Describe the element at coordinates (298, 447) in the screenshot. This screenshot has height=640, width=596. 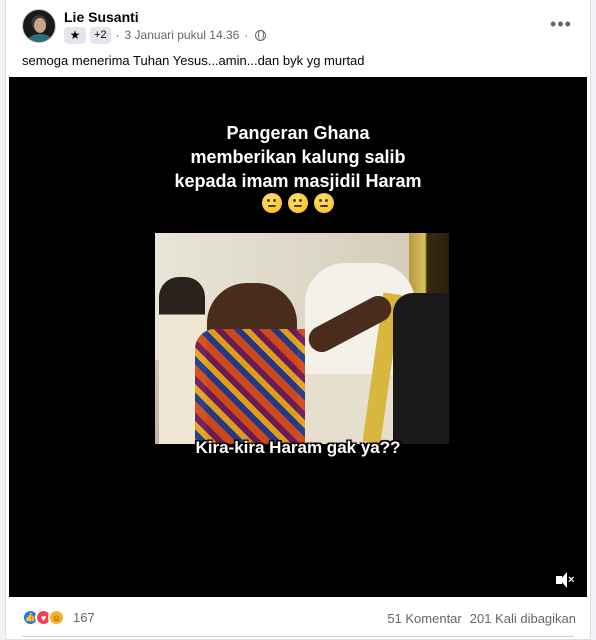
I see `overlay-bottom-text: Kira-kira Haram gak ya??` at that location.